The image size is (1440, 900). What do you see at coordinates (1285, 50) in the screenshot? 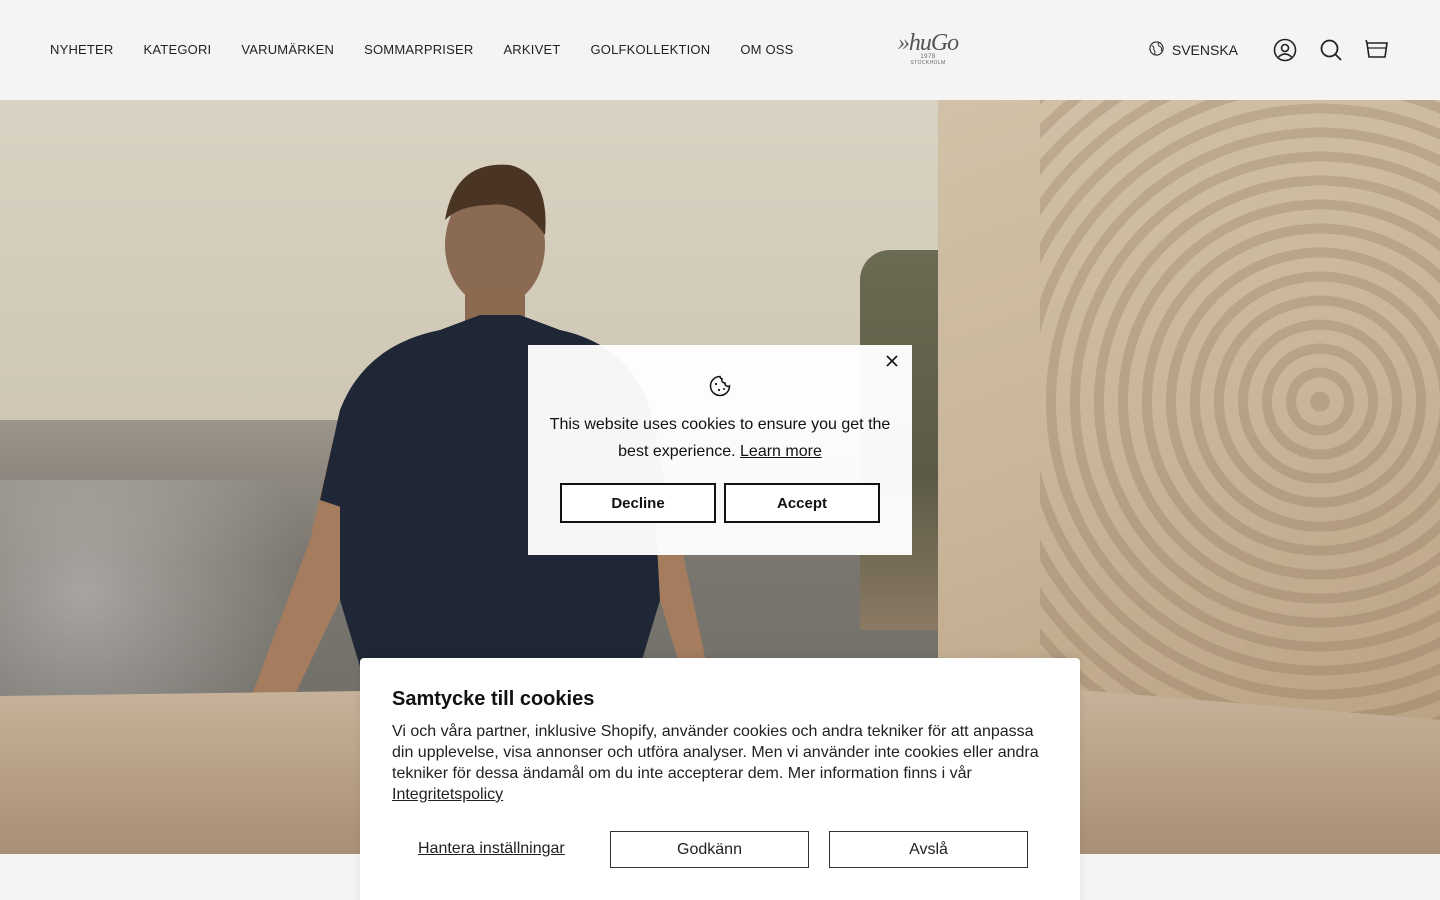
I see `account-icon` at bounding box center [1285, 50].